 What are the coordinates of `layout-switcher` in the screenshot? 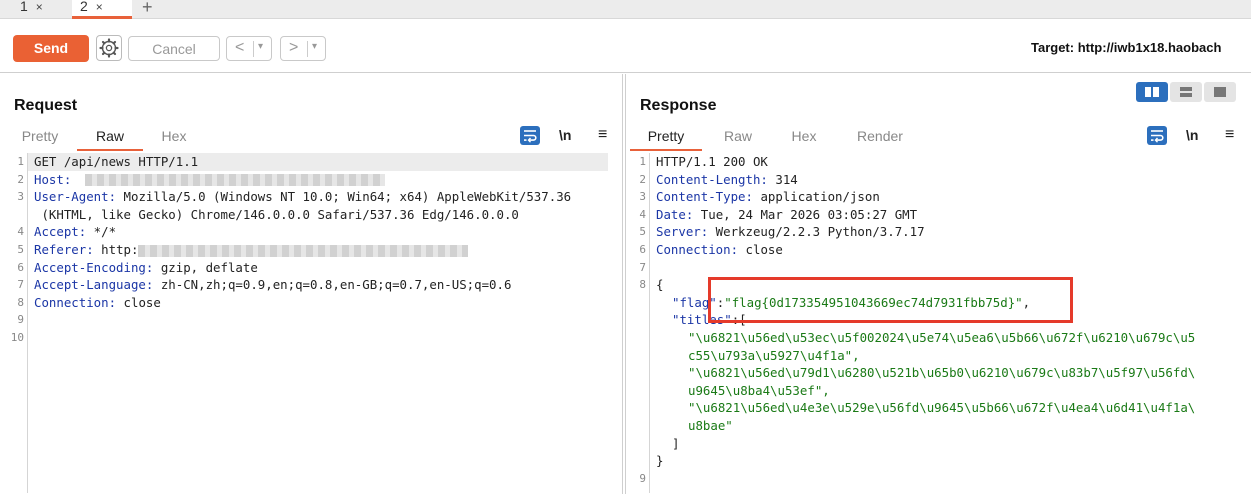 It's located at (1186, 92).